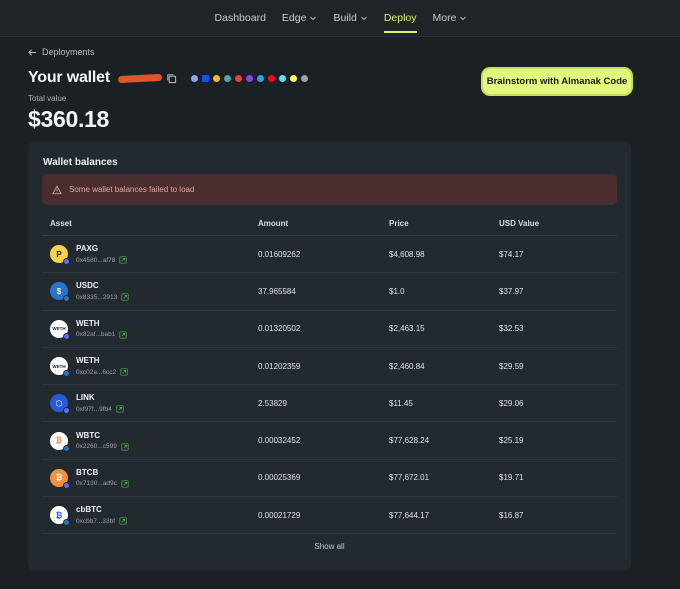  What do you see at coordinates (271, 78) in the screenshot?
I see `optimism-icon` at bounding box center [271, 78].